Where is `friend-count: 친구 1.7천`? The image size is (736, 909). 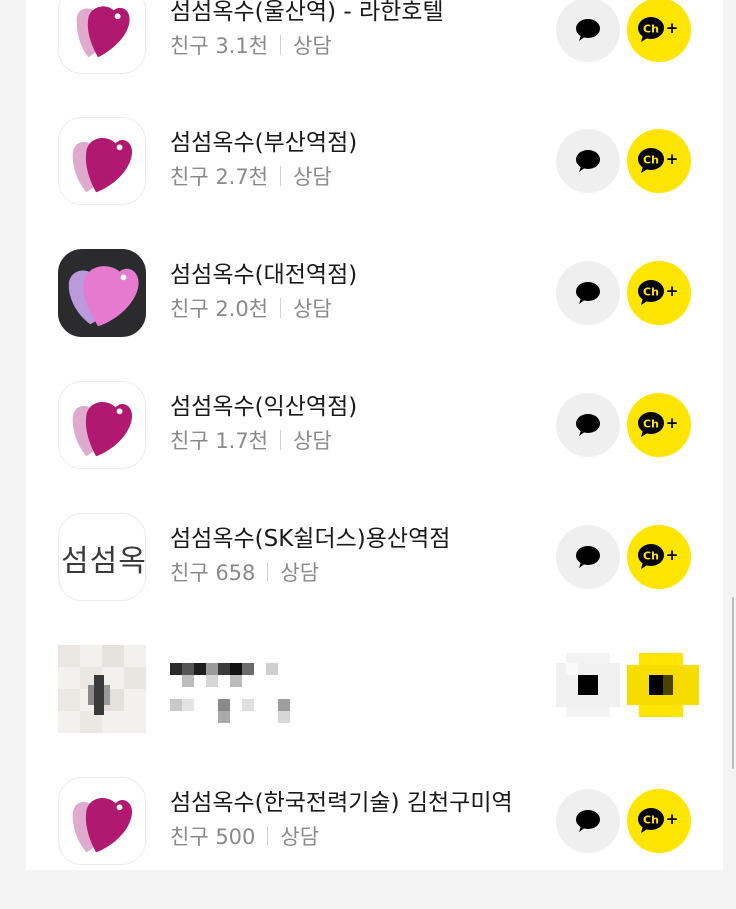 friend-count: 친구 1.7천 is located at coordinates (219, 441).